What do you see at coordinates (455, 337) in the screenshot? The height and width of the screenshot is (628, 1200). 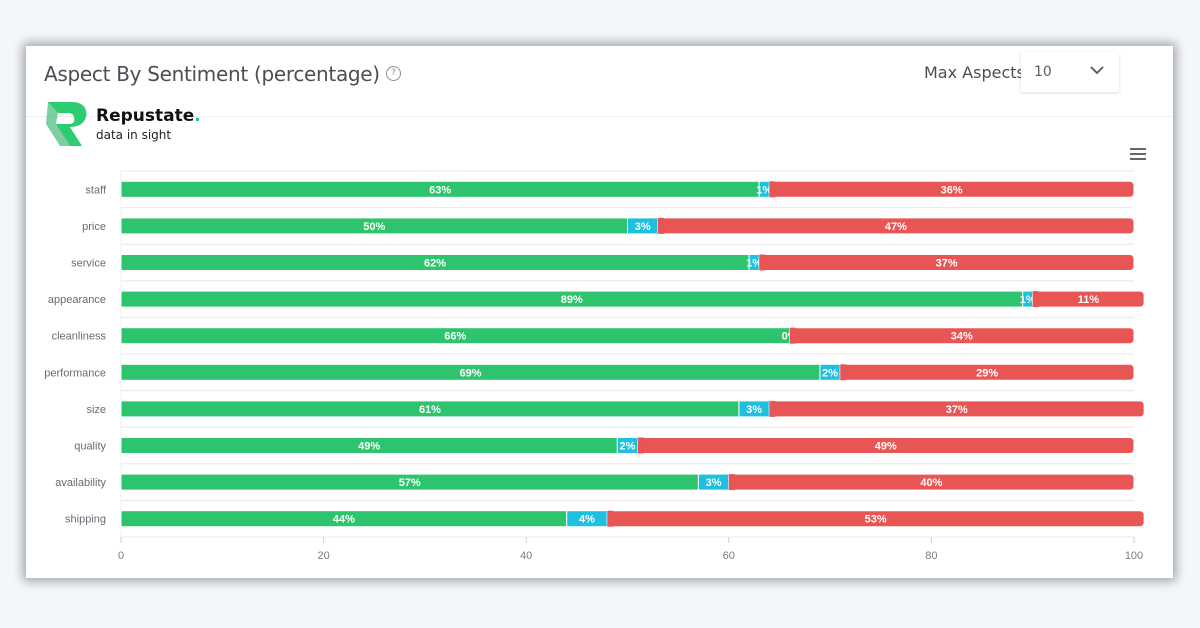 I see `data-label: 66%` at bounding box center [455, 337].